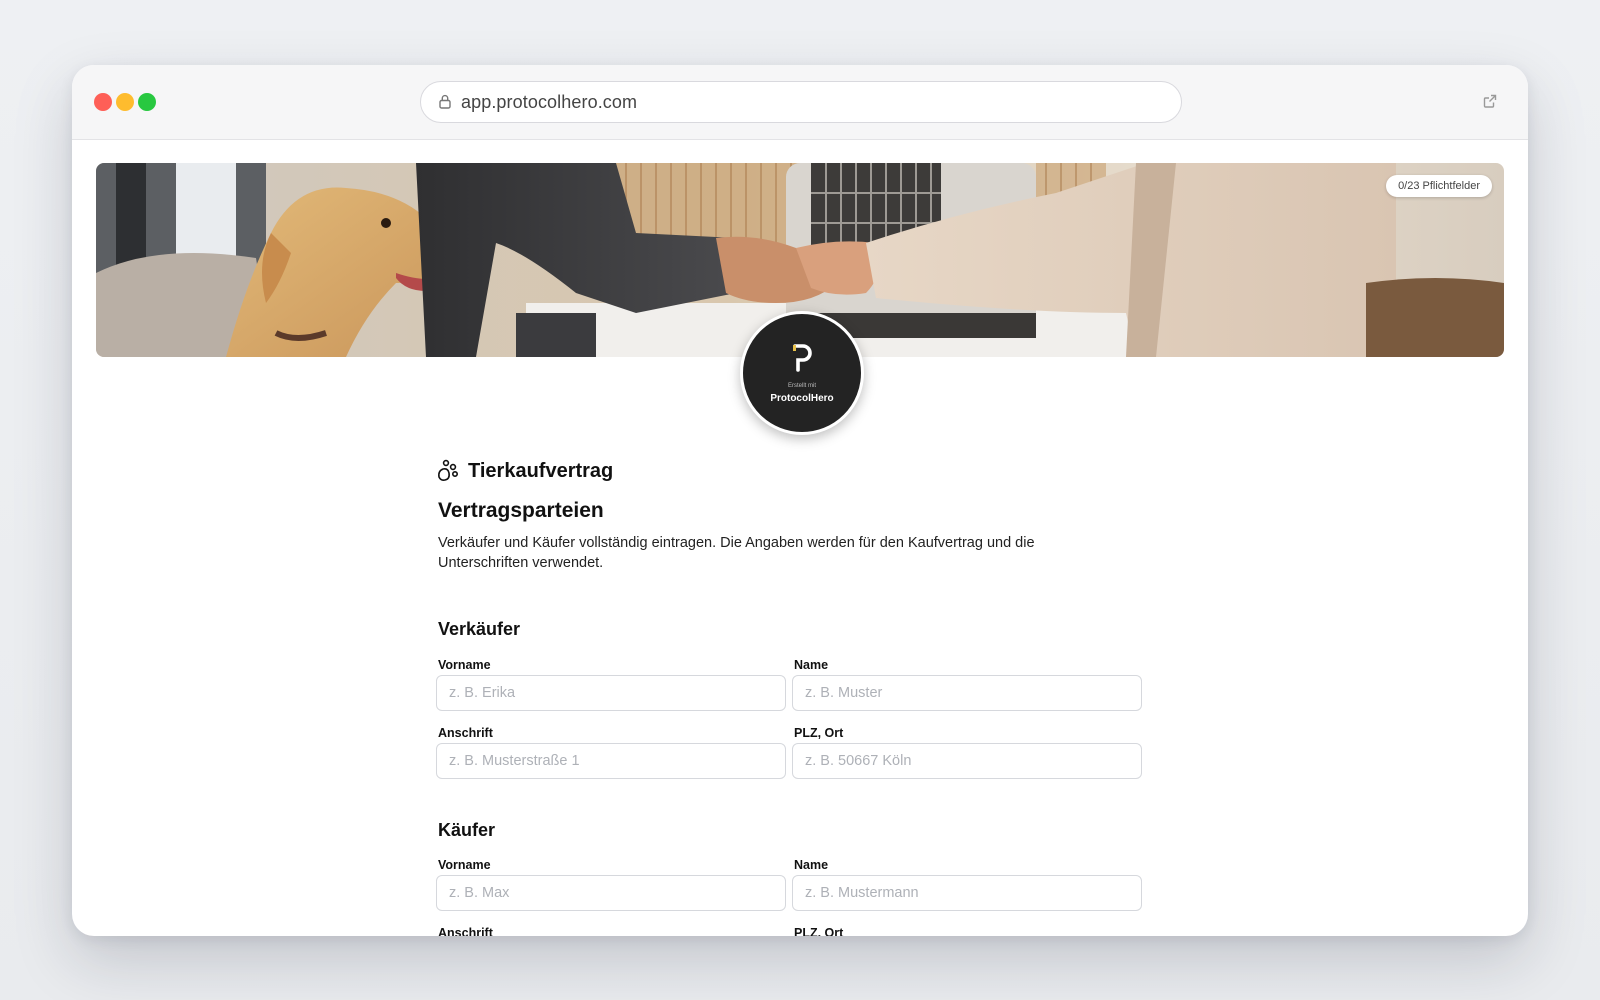  What do you see at coordinates (1439, 186) in the screenshot?
I see `required-fields-badge: 0/23 Pflichtfelder` at bounding box center [1439, 186].